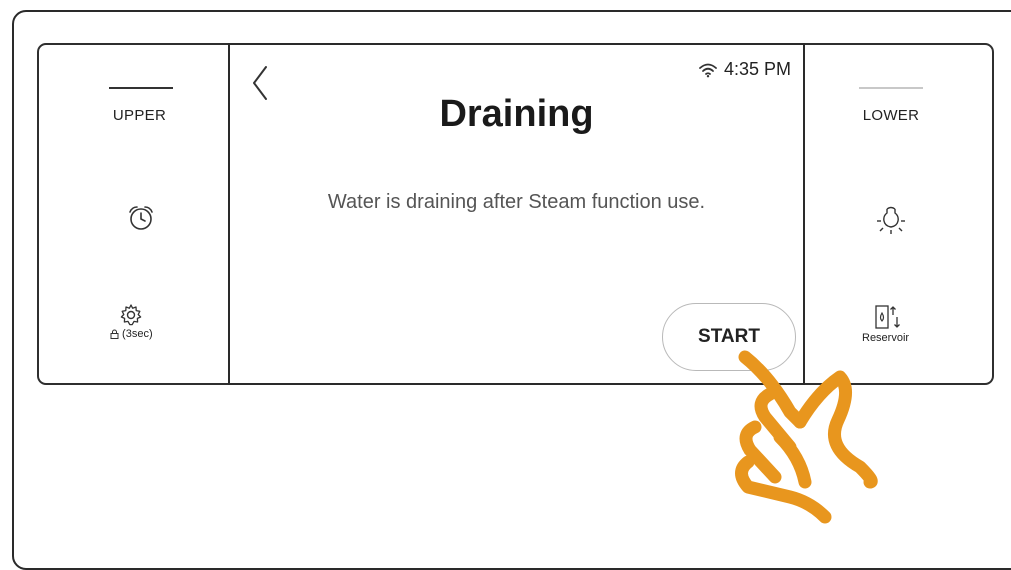 This screenshot has width=1011, height=570. I want to click on gear-icon, so click(131, 315).